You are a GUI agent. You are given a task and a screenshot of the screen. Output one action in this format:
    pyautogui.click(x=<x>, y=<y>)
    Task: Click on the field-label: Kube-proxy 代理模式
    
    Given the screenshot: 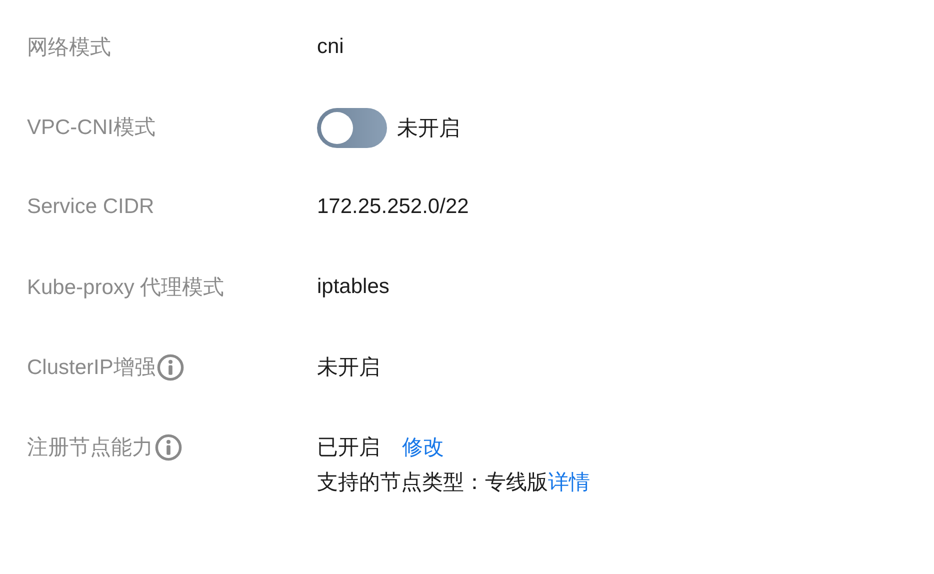 What is the action you would take?
    pyautogui.click(x=125, y=288)
    